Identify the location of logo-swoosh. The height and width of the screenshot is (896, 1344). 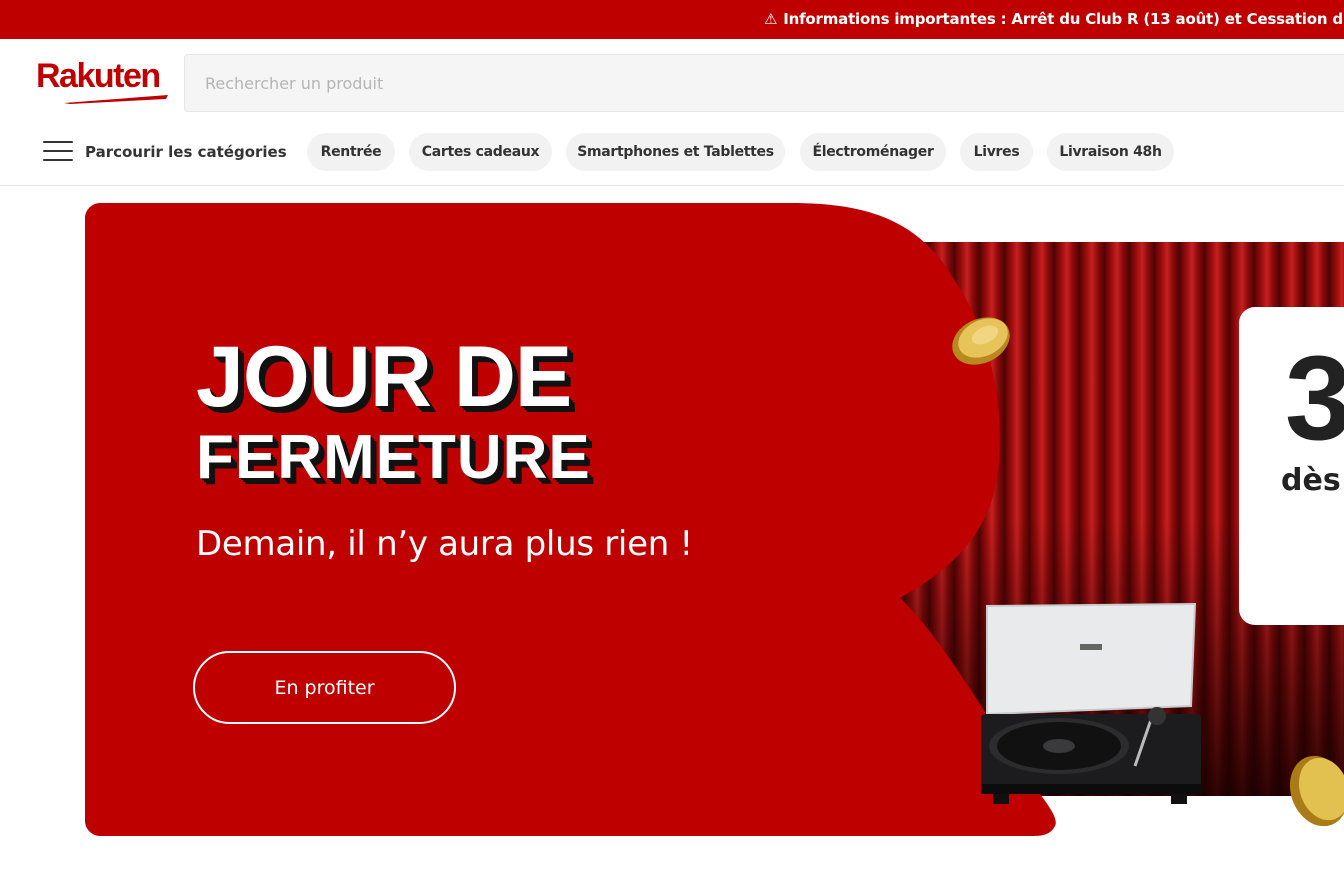
(116, 99).